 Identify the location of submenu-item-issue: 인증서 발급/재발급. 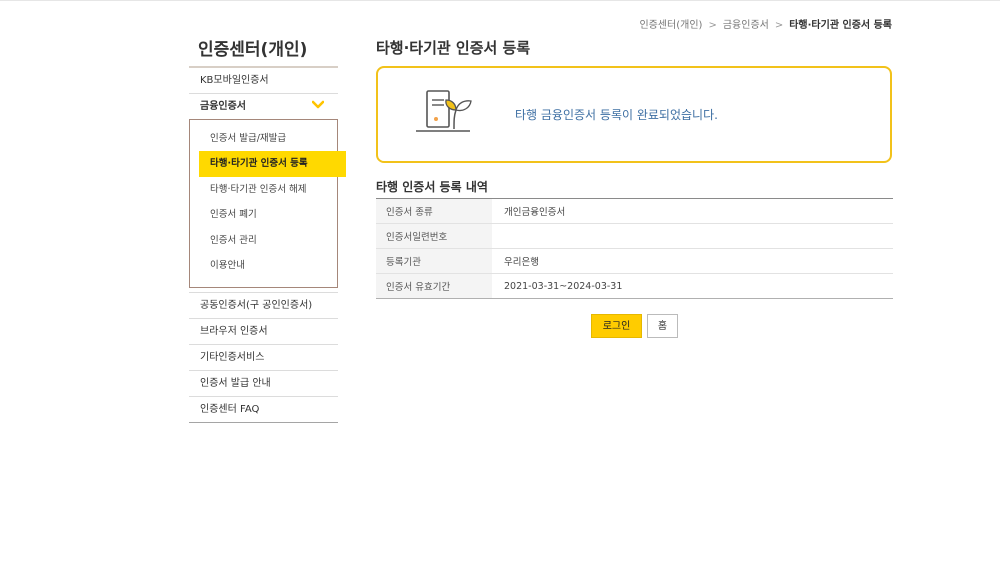
(263, 138).